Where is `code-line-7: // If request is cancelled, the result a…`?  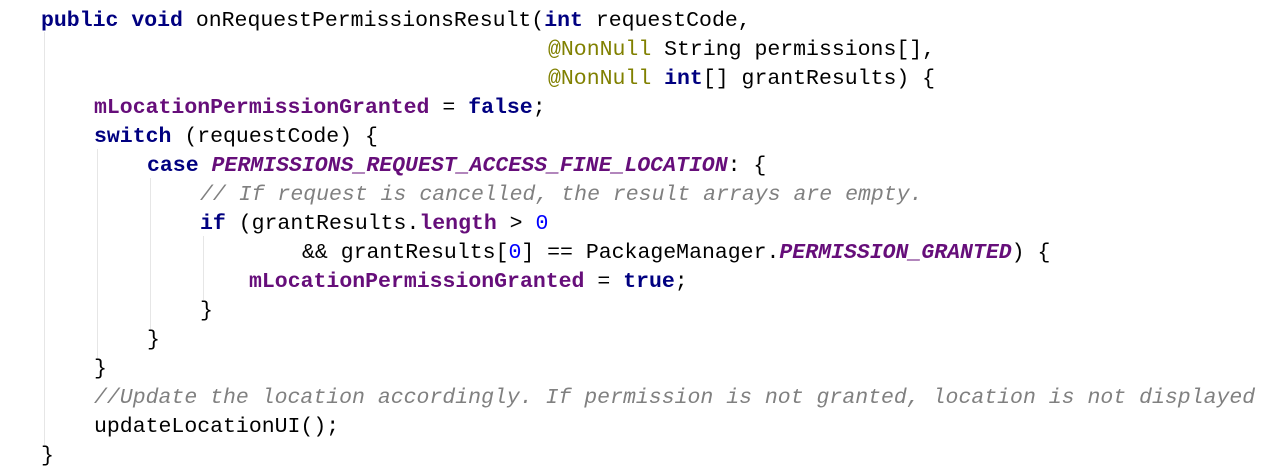
code-line-7: // If request is cancelled, the result a… is located at coordinates (561, 195).